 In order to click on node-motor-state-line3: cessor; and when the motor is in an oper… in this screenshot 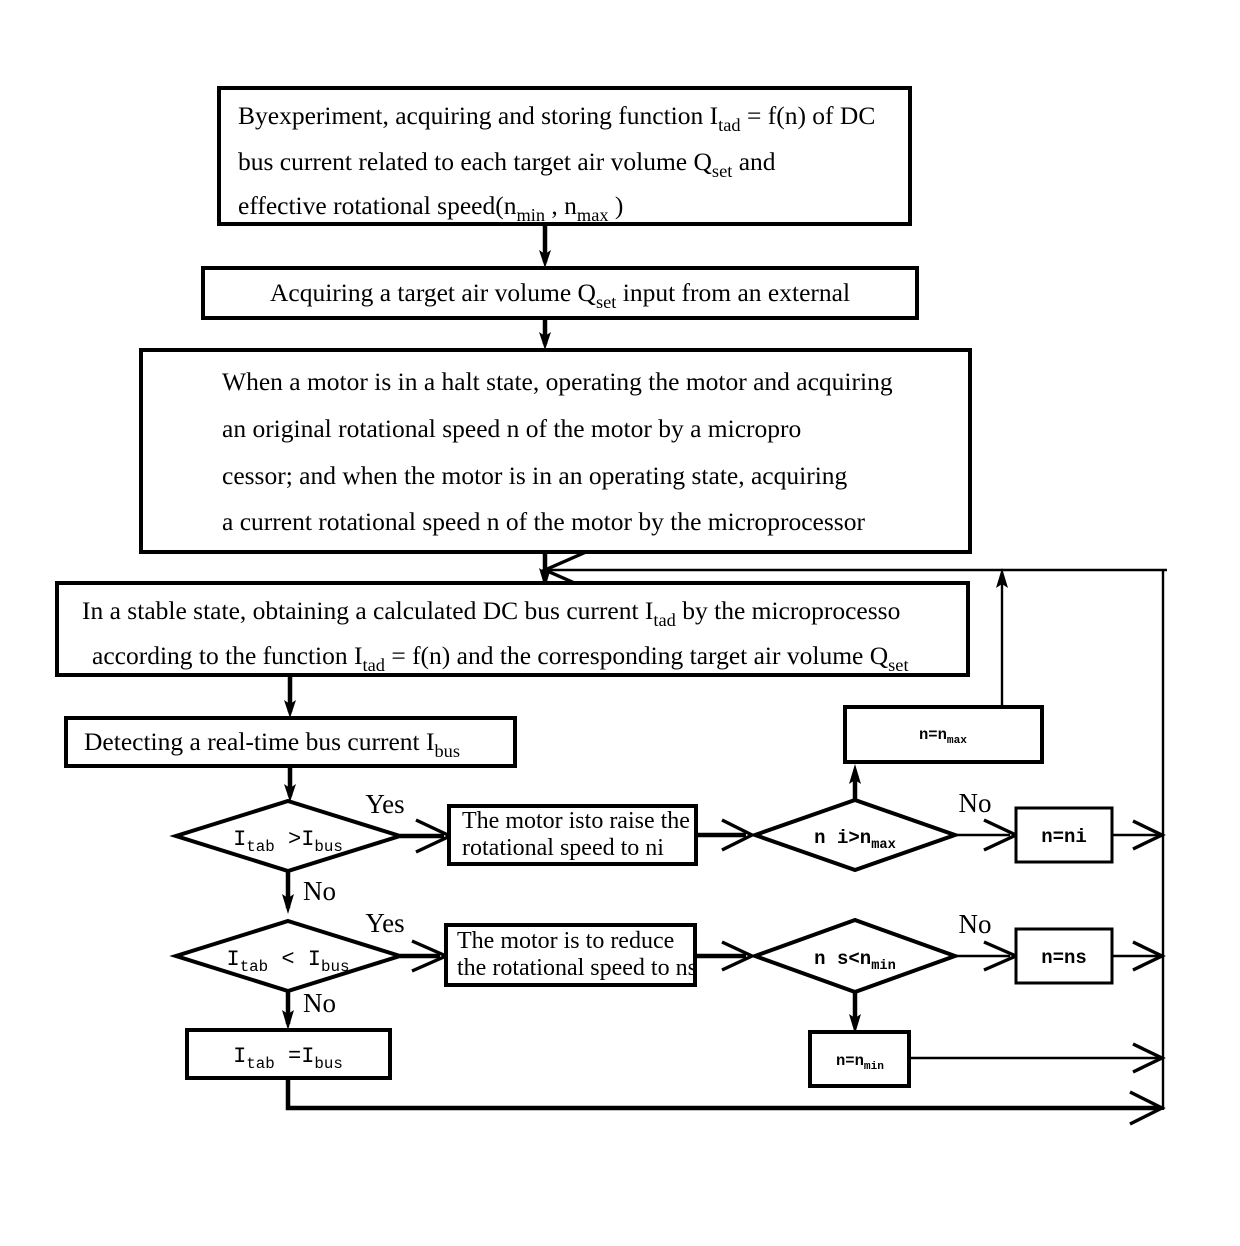, I will do `click(535, 475)`.